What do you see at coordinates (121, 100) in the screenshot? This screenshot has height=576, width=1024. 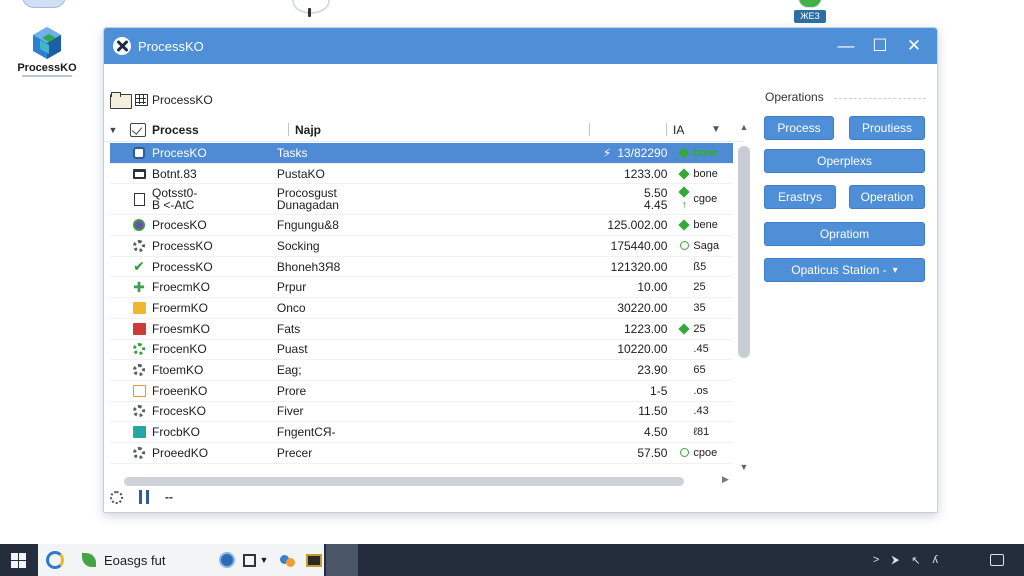 I see `folder-icon` at bounding box center [121, 100].